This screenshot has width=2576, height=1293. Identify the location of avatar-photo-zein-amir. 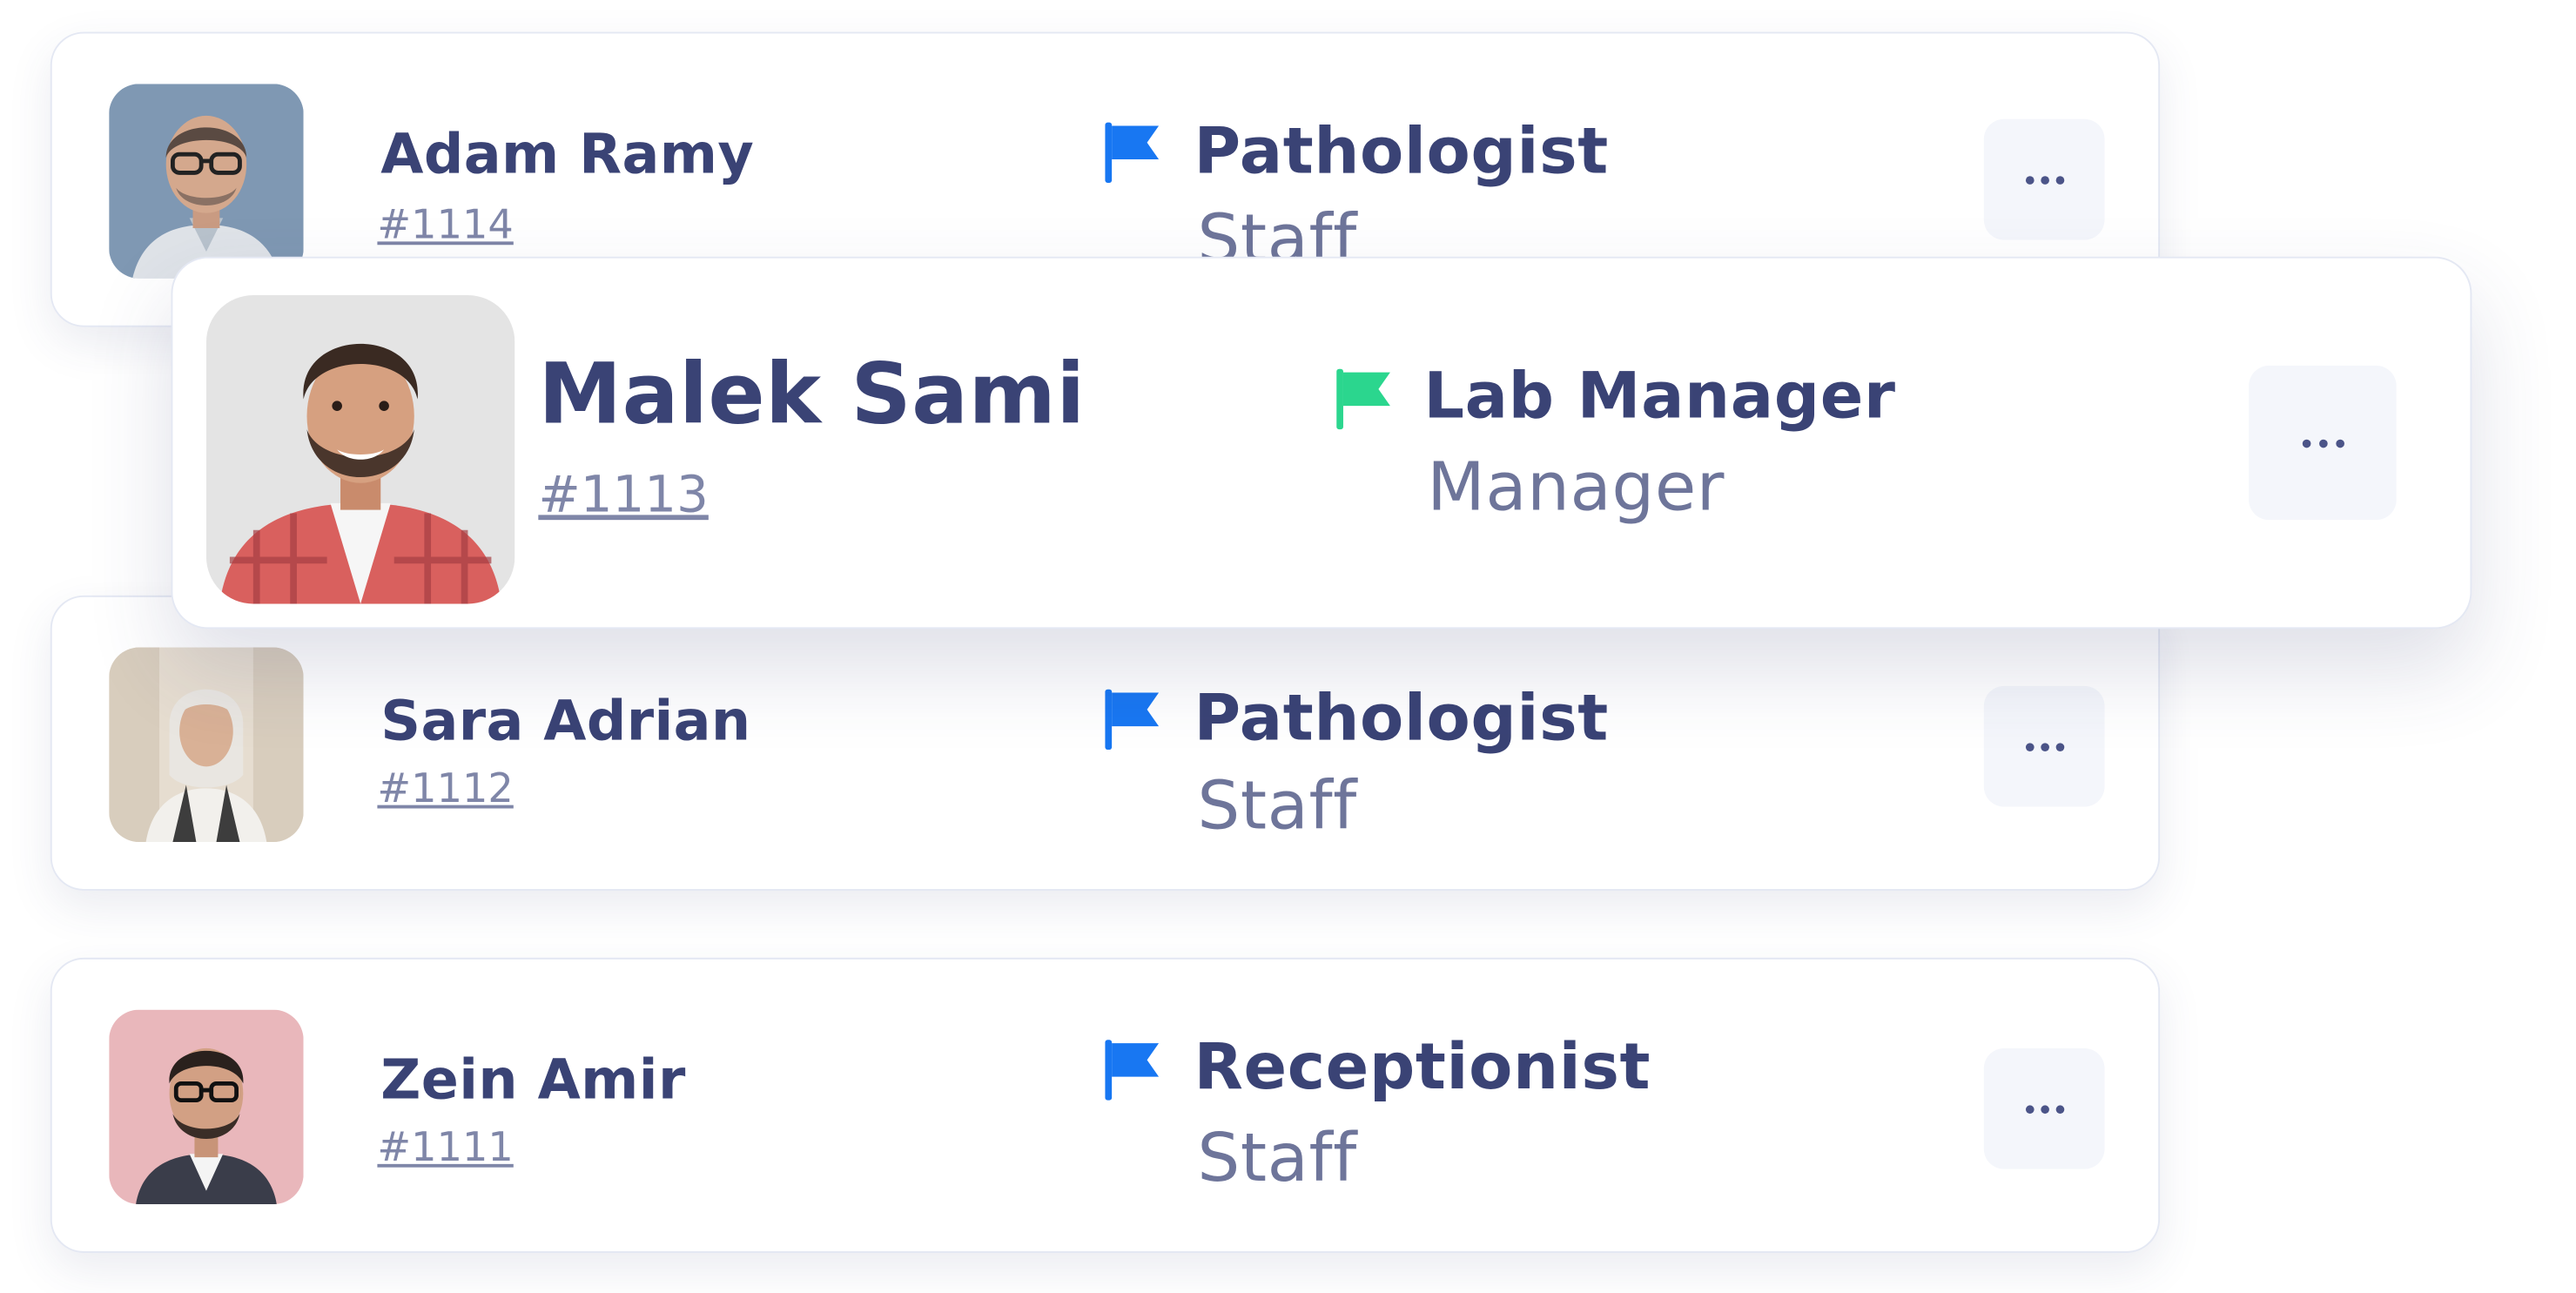
(206, 1107).